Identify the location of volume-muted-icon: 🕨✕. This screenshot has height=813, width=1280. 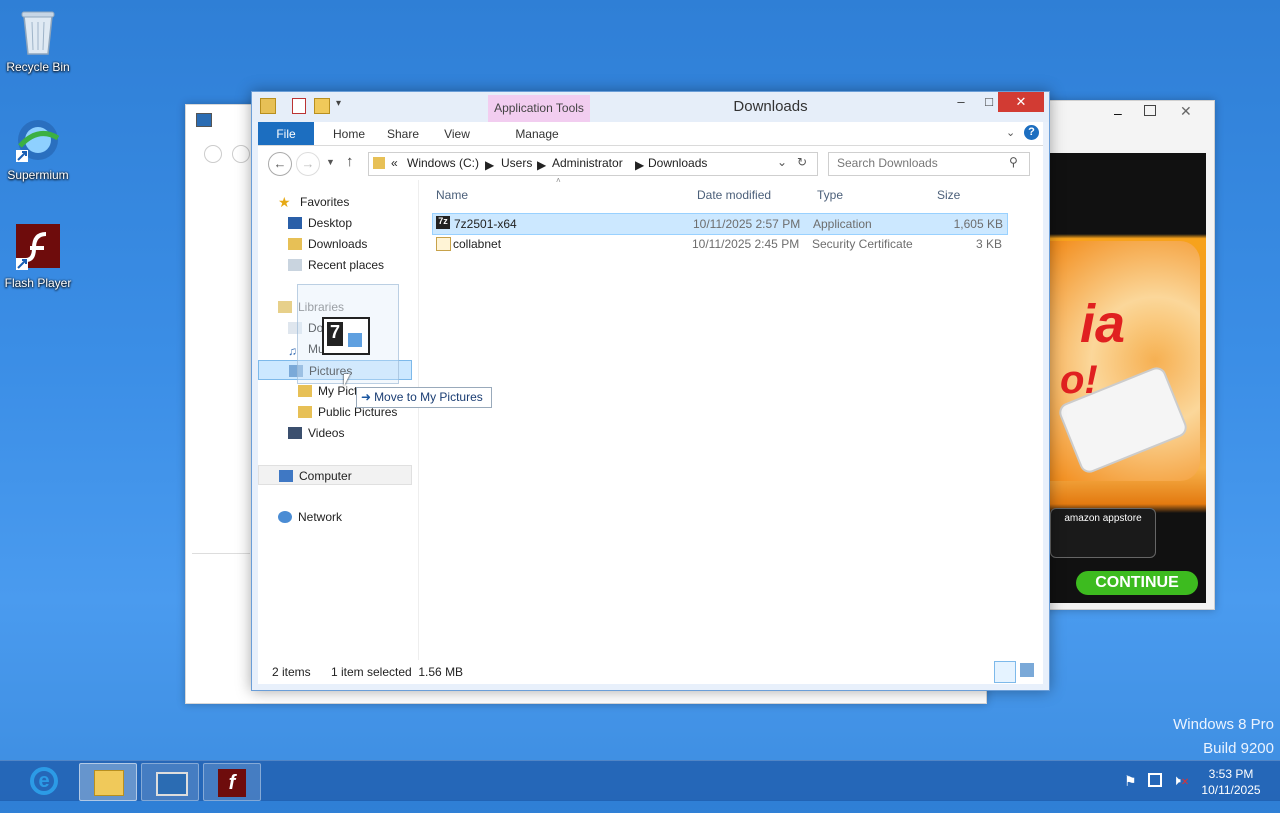
(1180, 792).